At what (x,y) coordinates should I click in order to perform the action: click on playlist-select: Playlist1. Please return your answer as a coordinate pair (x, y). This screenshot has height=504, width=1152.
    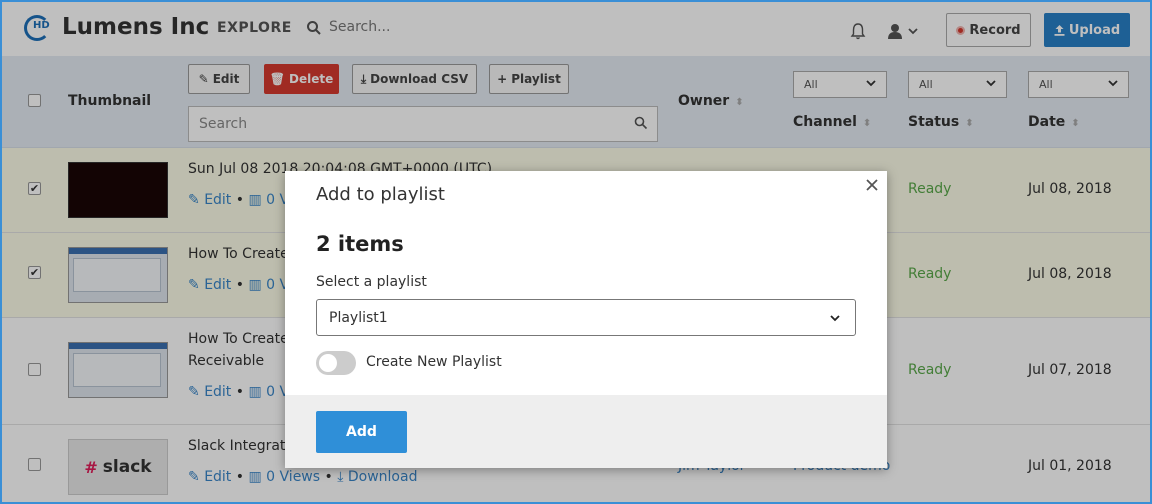
    Looking at the image, I should click on (586, 317).